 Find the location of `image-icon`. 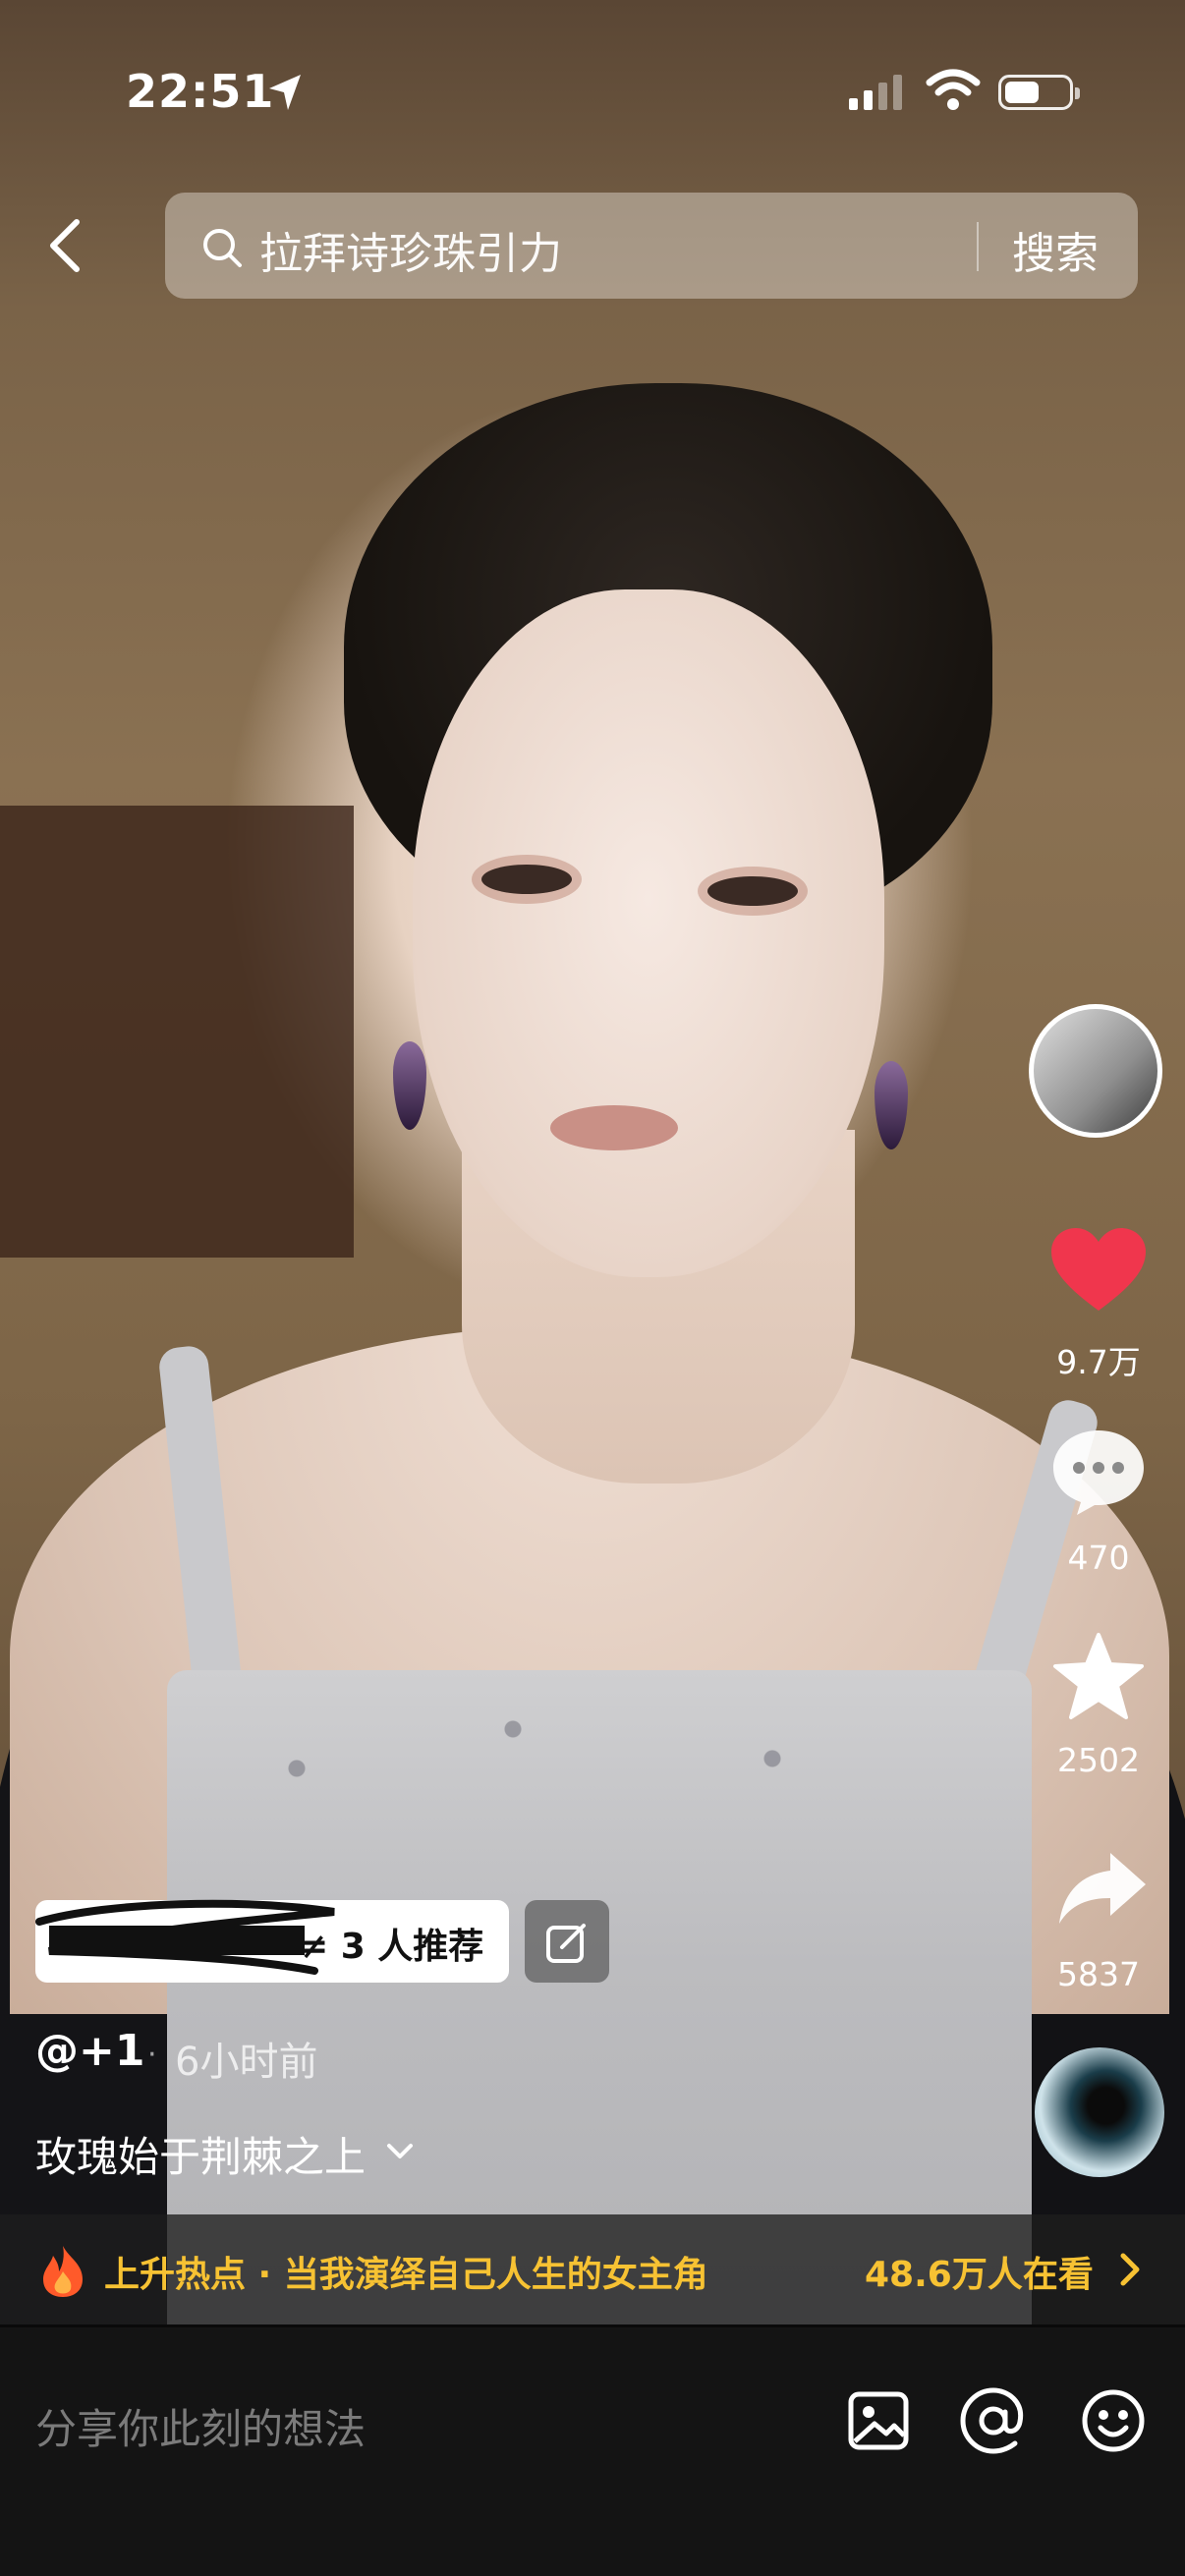

image-icon is located at coordinates (880, 2420).